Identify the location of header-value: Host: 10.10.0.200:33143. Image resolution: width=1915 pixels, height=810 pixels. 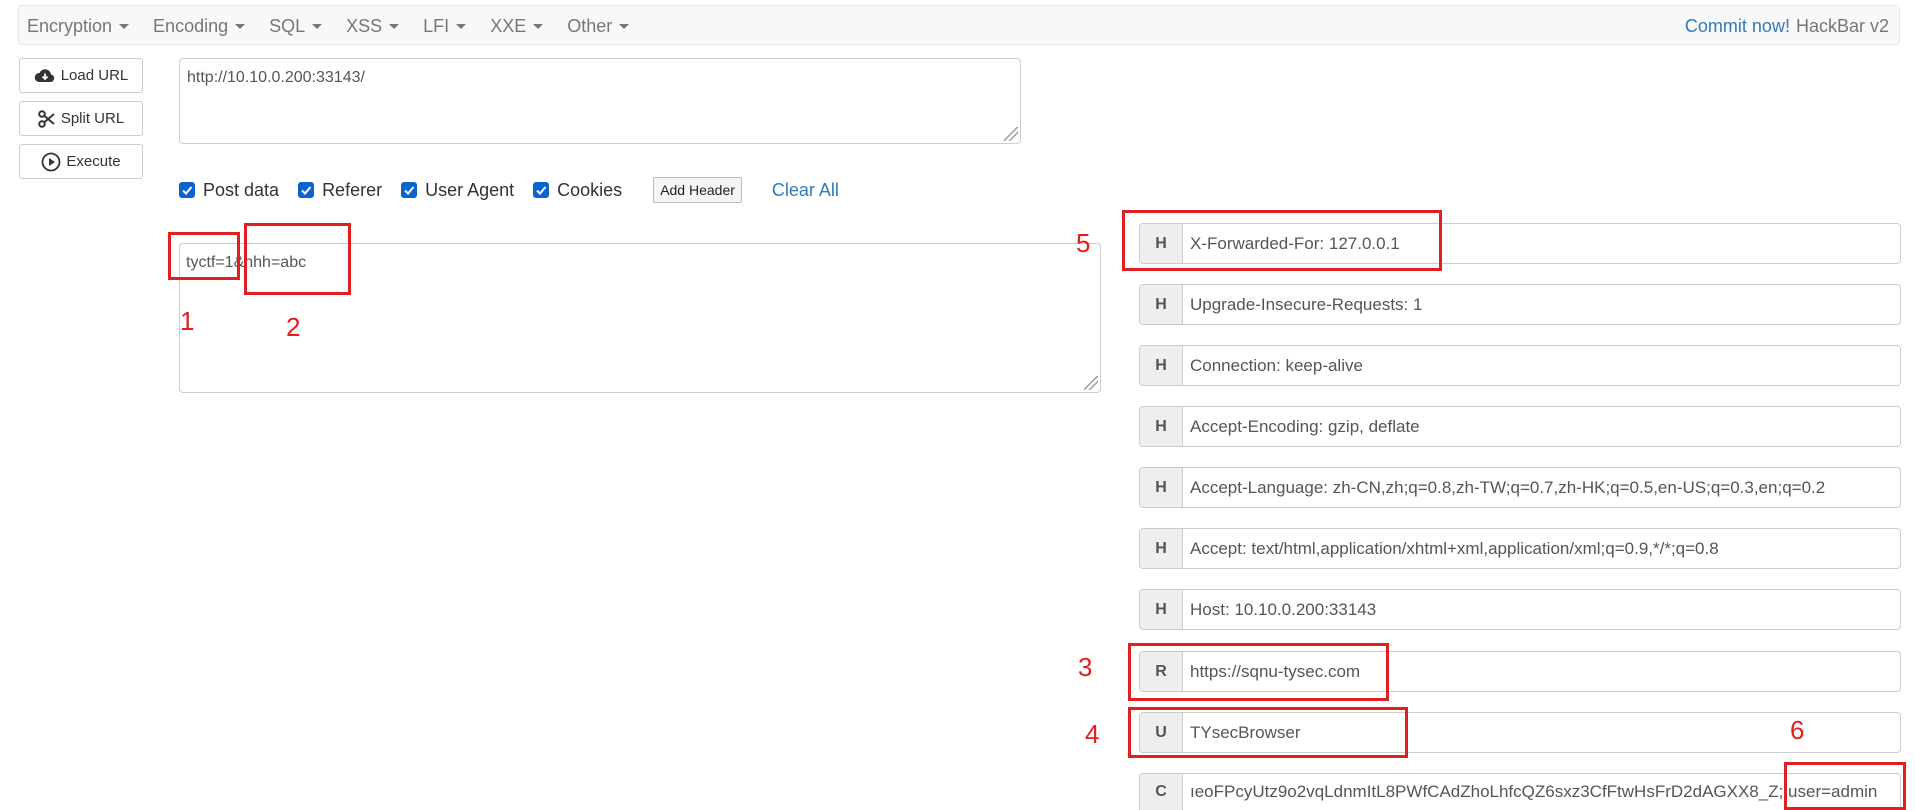
(1279, 609).